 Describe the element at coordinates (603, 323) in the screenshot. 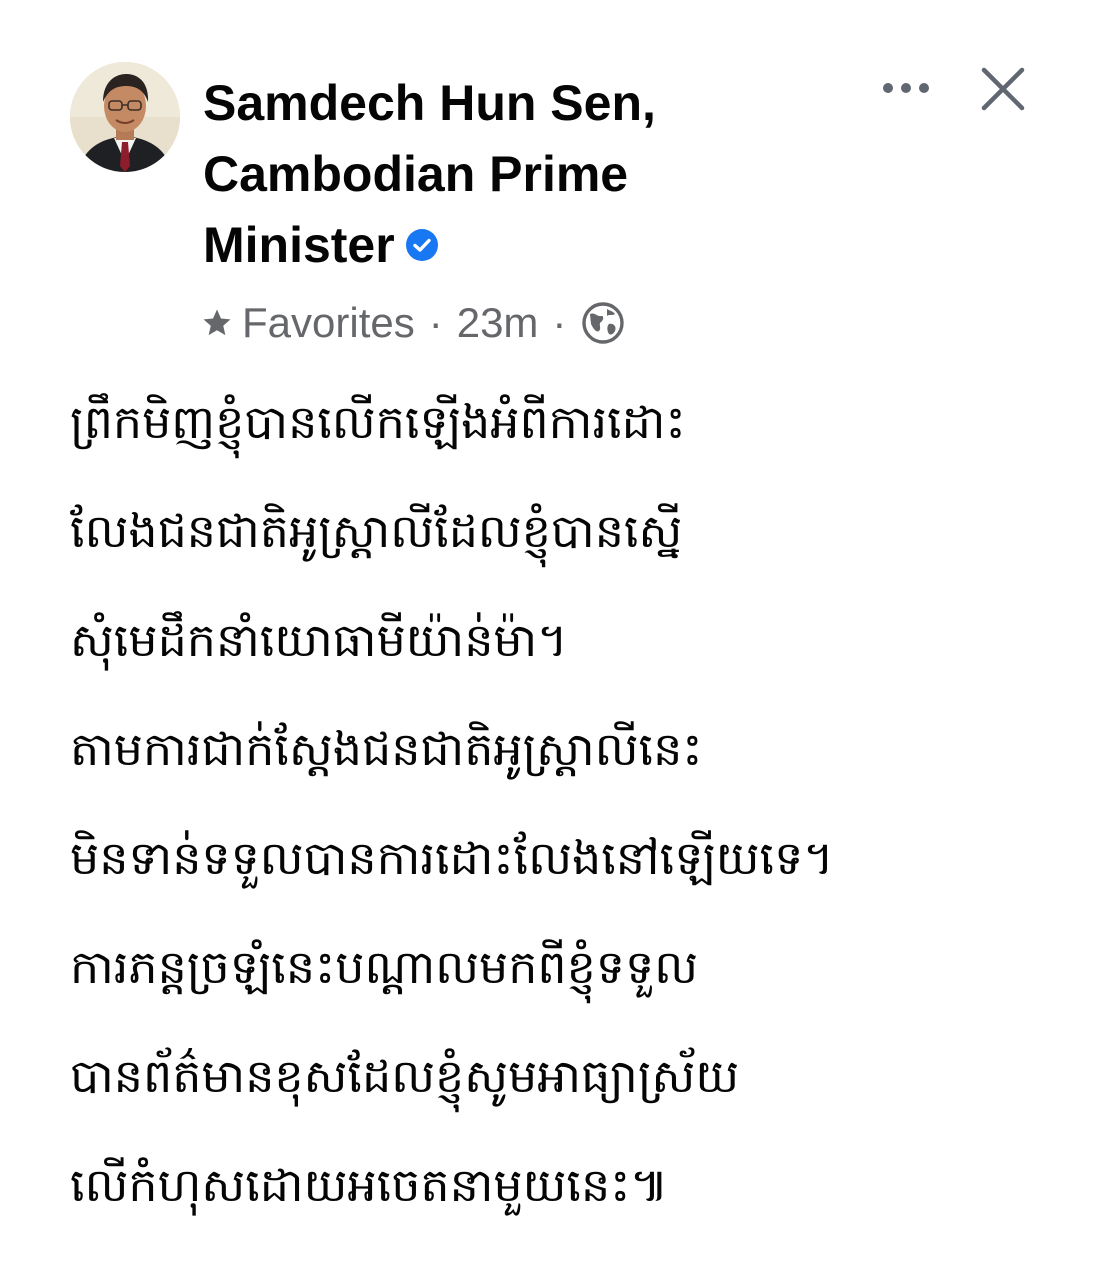

I see `globe-icon` at that location.